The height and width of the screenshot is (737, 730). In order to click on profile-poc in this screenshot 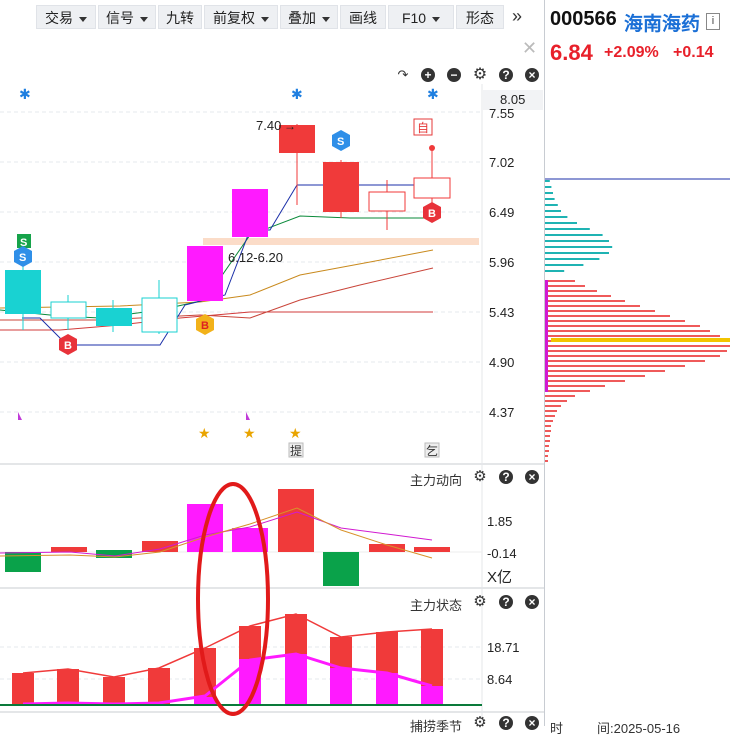, I will do `click(640, 340)`.